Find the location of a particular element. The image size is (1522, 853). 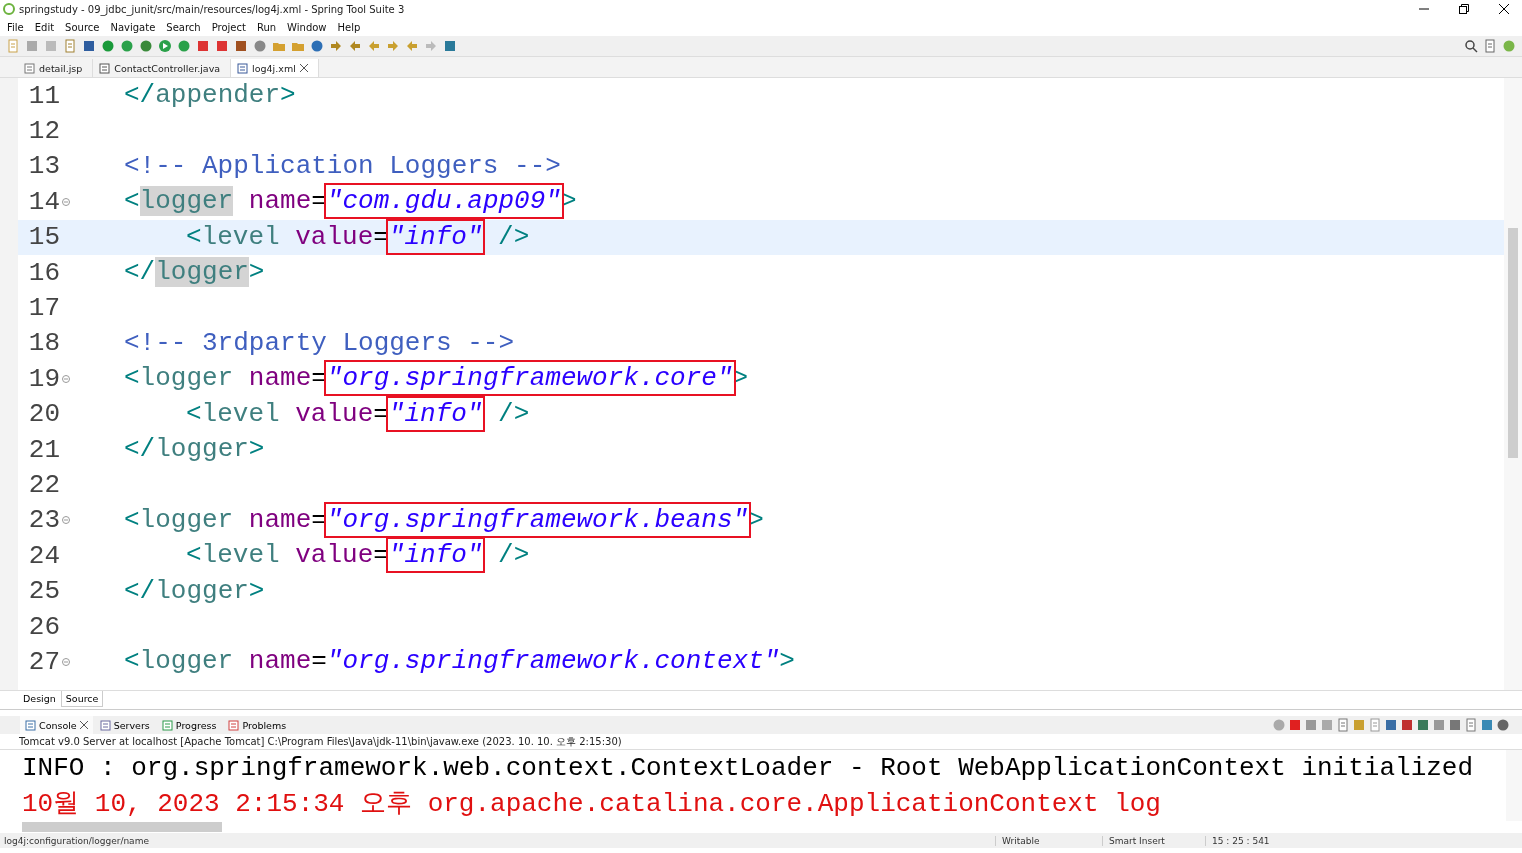

line-number: 17 is located at coordinates (43, 308).